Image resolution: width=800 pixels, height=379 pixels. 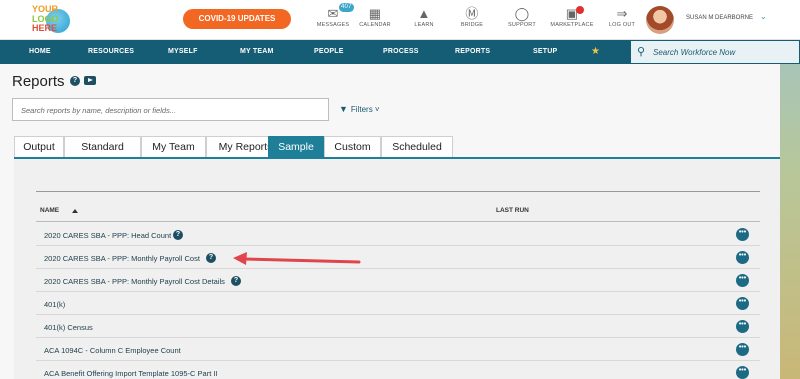 I want to click on workforce-search-input: ⚲ Search Workforce Now, so click(x=715, y=52).